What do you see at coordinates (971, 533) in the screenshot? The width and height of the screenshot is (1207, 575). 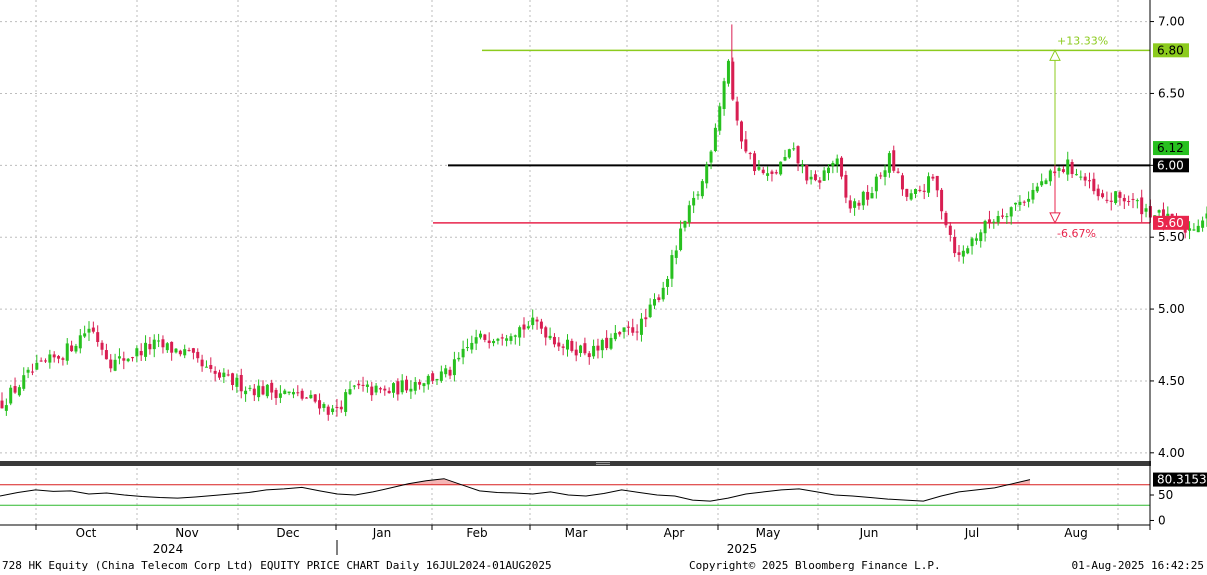 I see `x-tick-label: Jul` at bounding box center [971, 533].